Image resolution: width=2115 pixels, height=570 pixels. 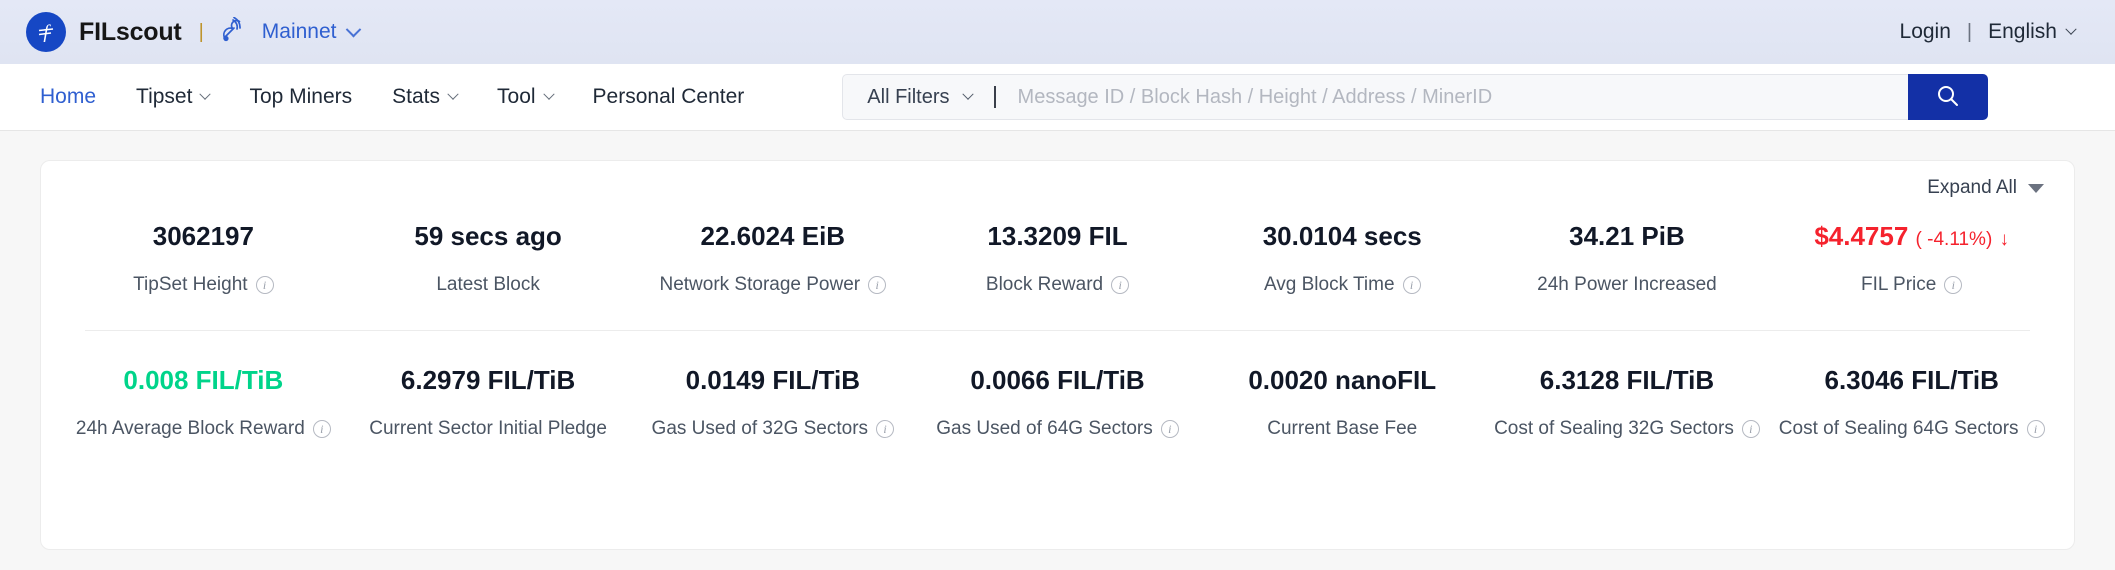 I want to click on stat-latest-block: 59 secs ago Latest Block, so click(x=488, y=258).